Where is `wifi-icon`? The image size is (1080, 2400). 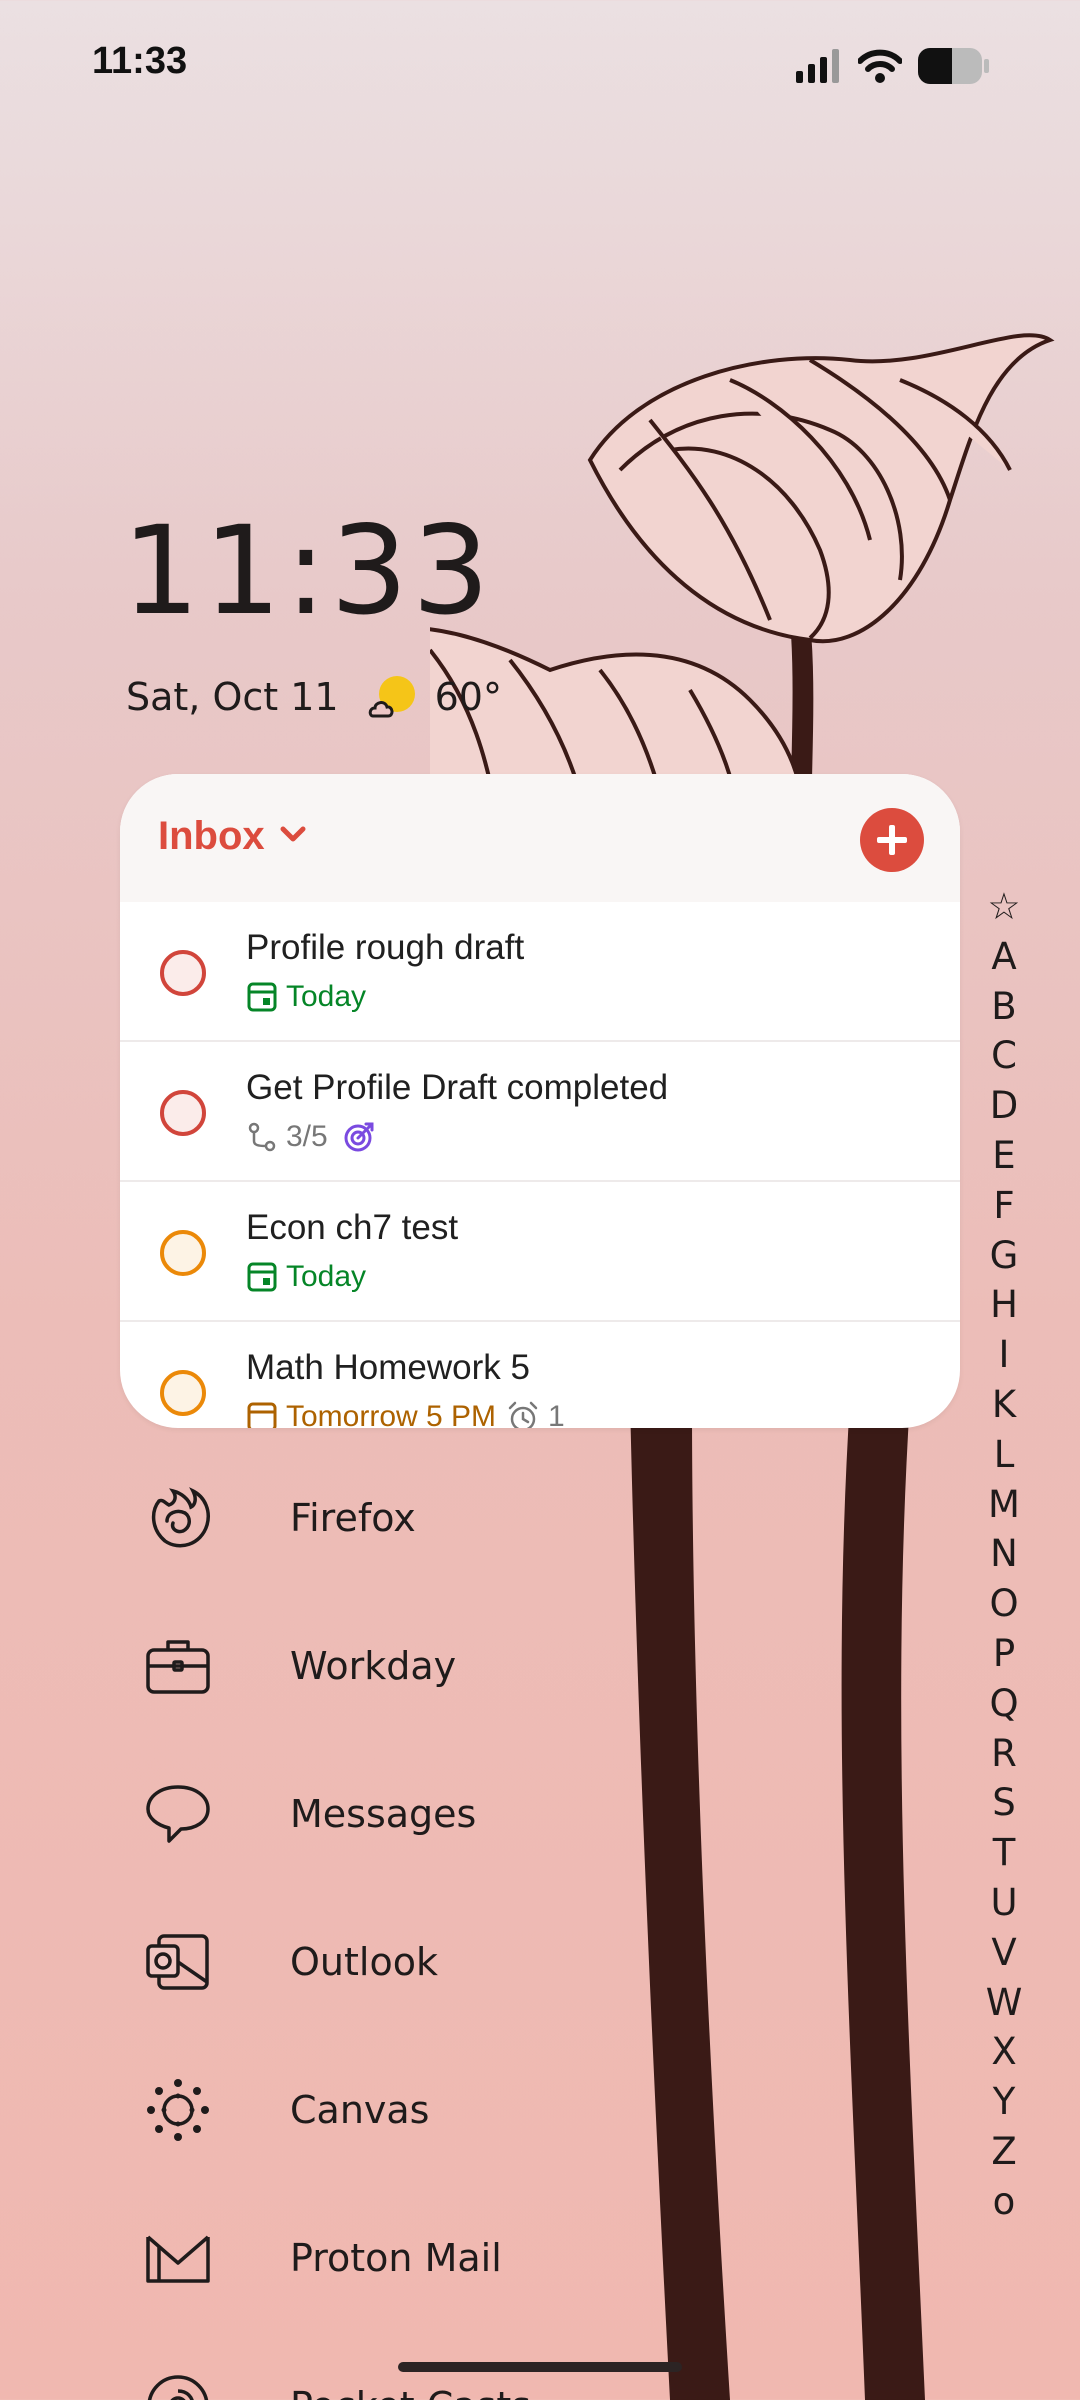
wifi-icon is located at coordinates (880, 66).